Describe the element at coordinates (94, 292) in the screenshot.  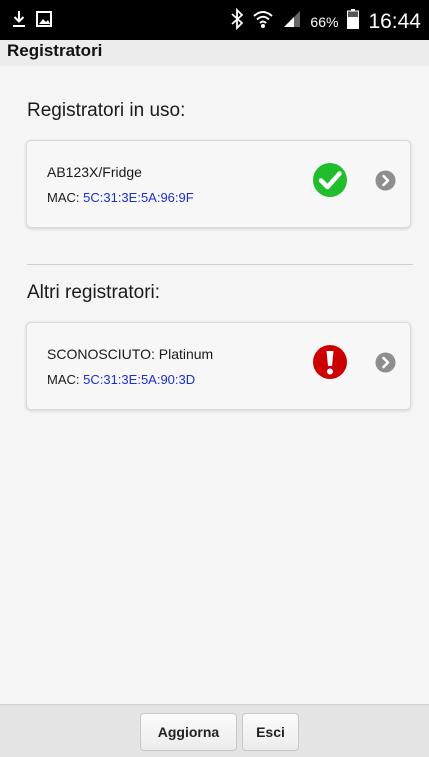
I see `section-title-other: Altri registratori:` at that location.